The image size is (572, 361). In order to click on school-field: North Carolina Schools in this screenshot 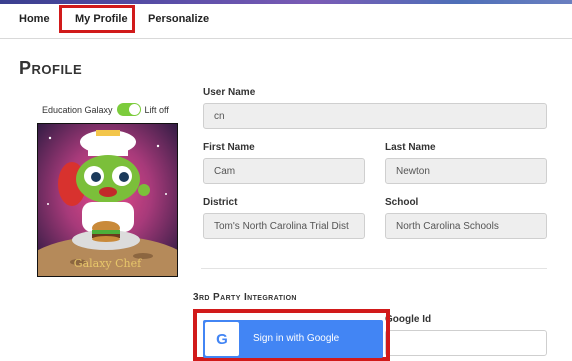, I will do `click(466, 226)`.